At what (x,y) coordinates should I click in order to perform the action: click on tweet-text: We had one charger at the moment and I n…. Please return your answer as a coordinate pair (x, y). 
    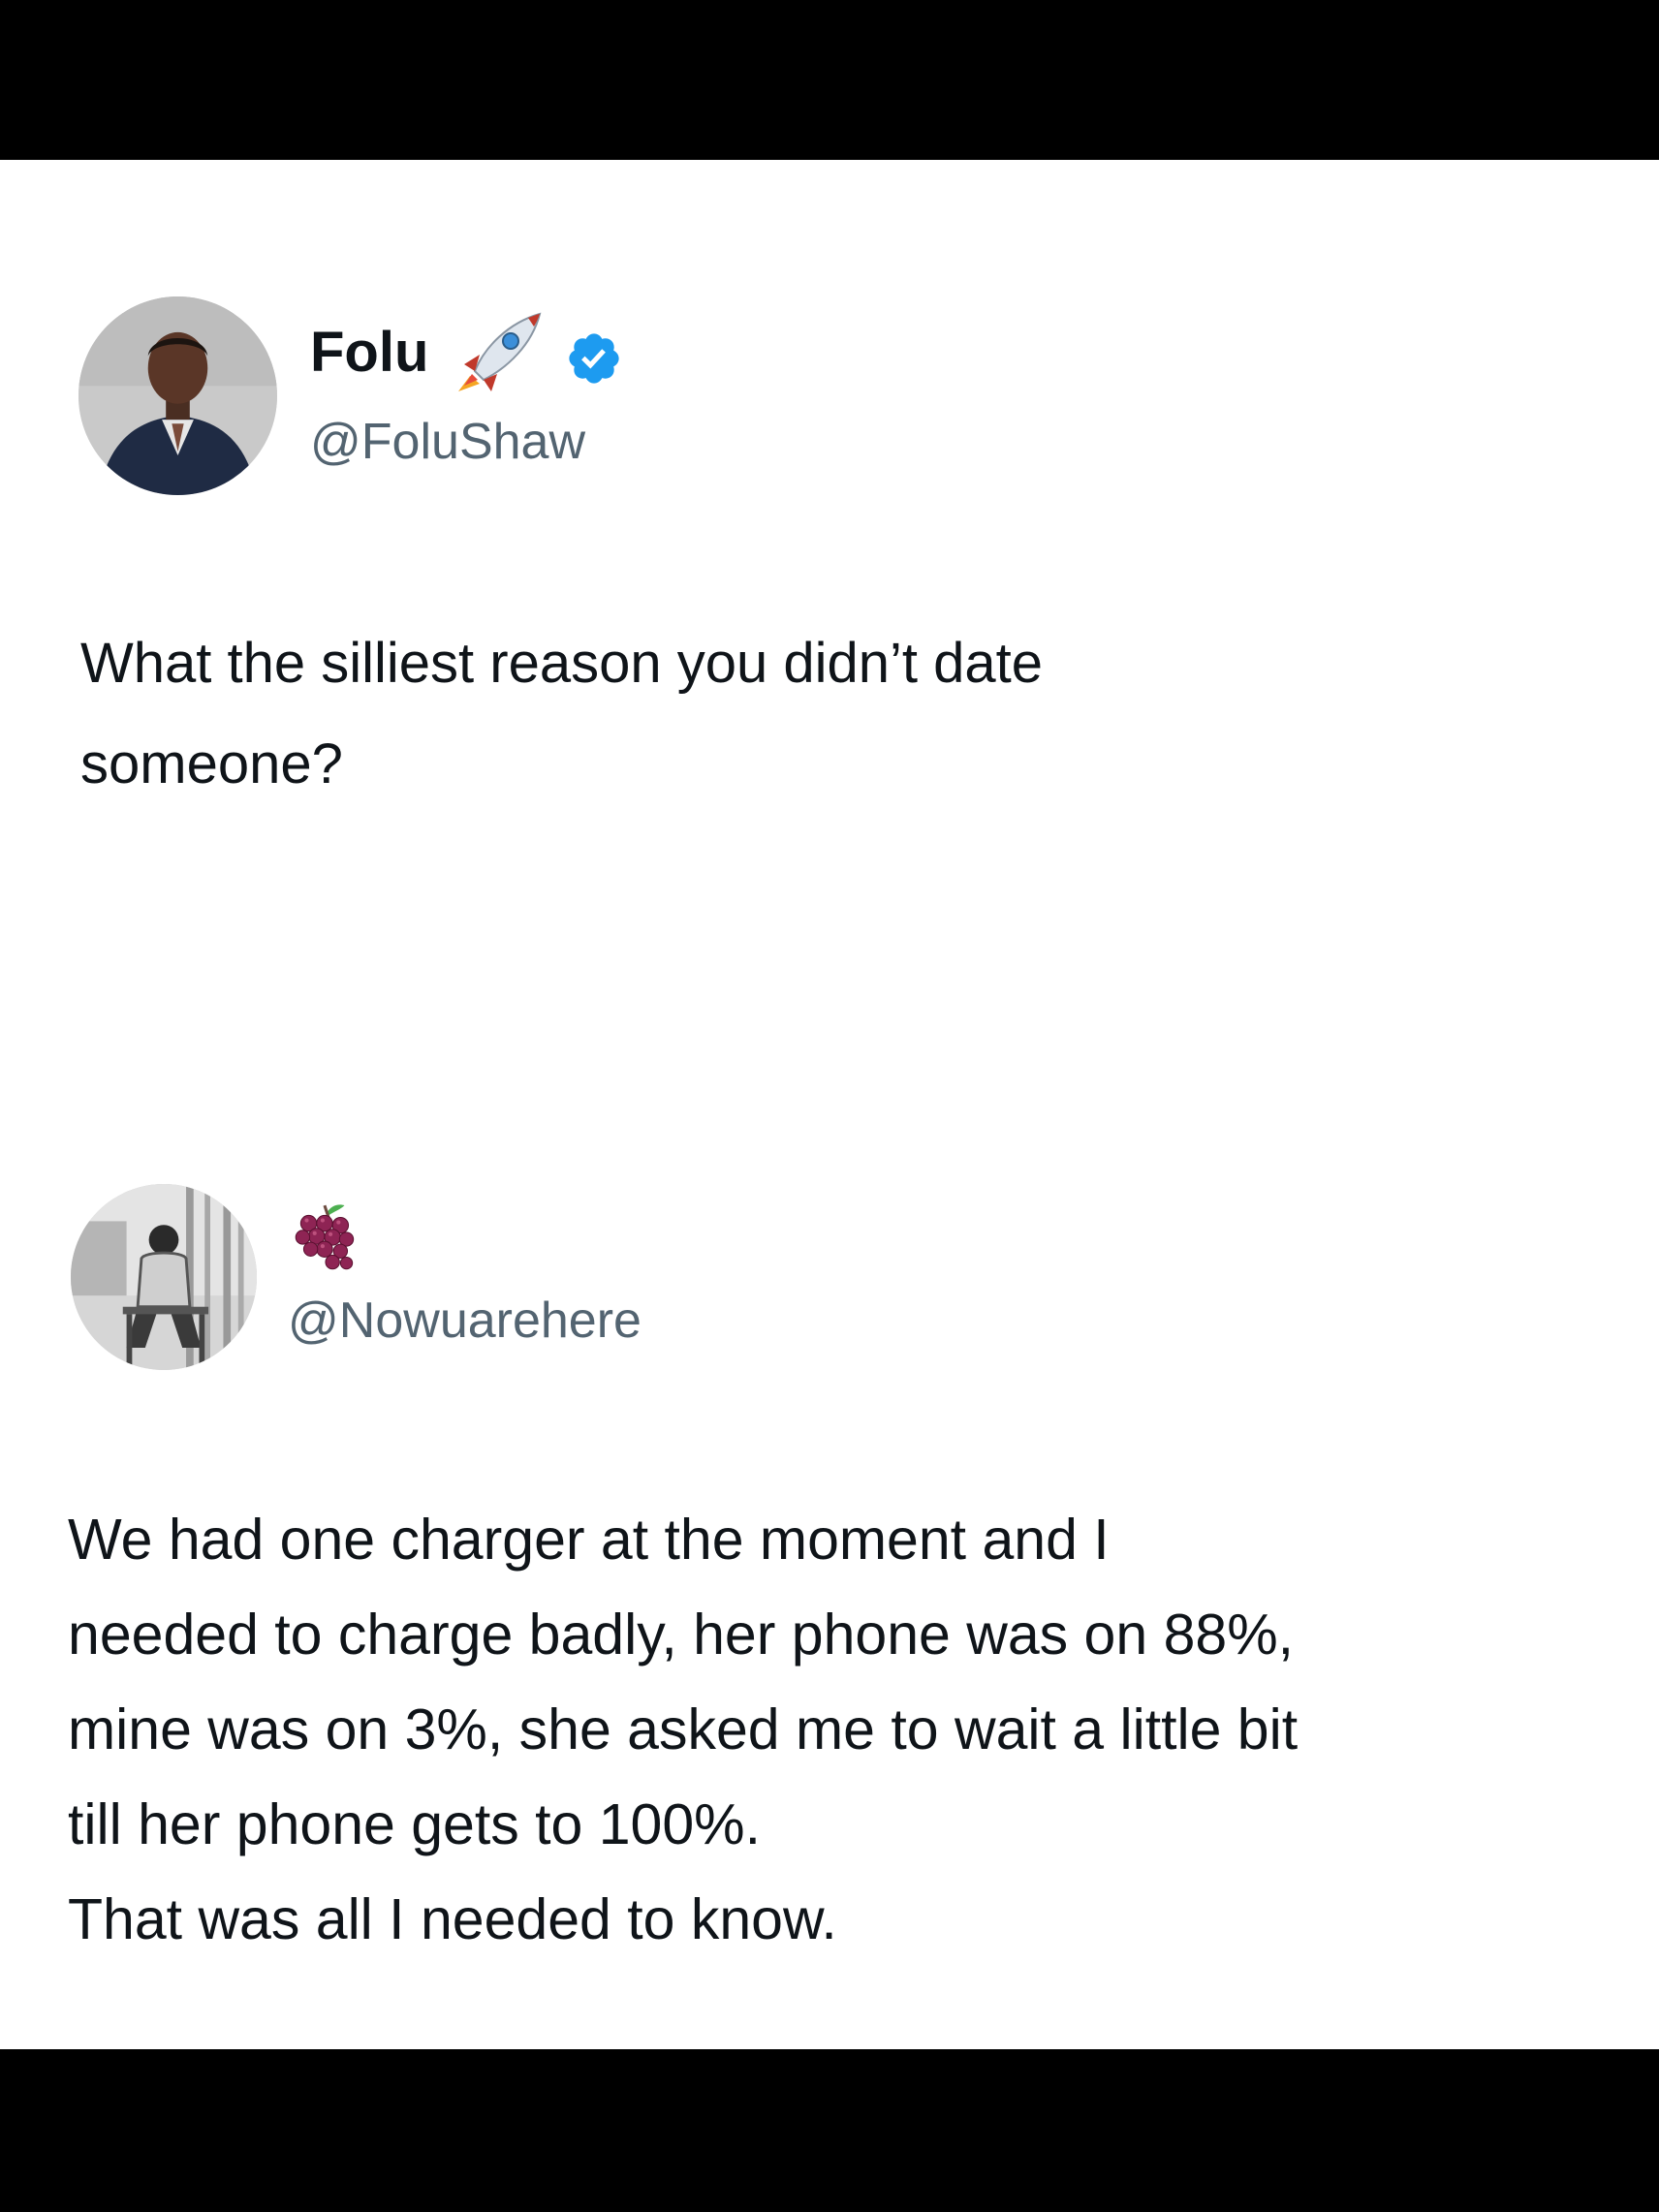
    Looking at the image, I should click on (683, 1729).